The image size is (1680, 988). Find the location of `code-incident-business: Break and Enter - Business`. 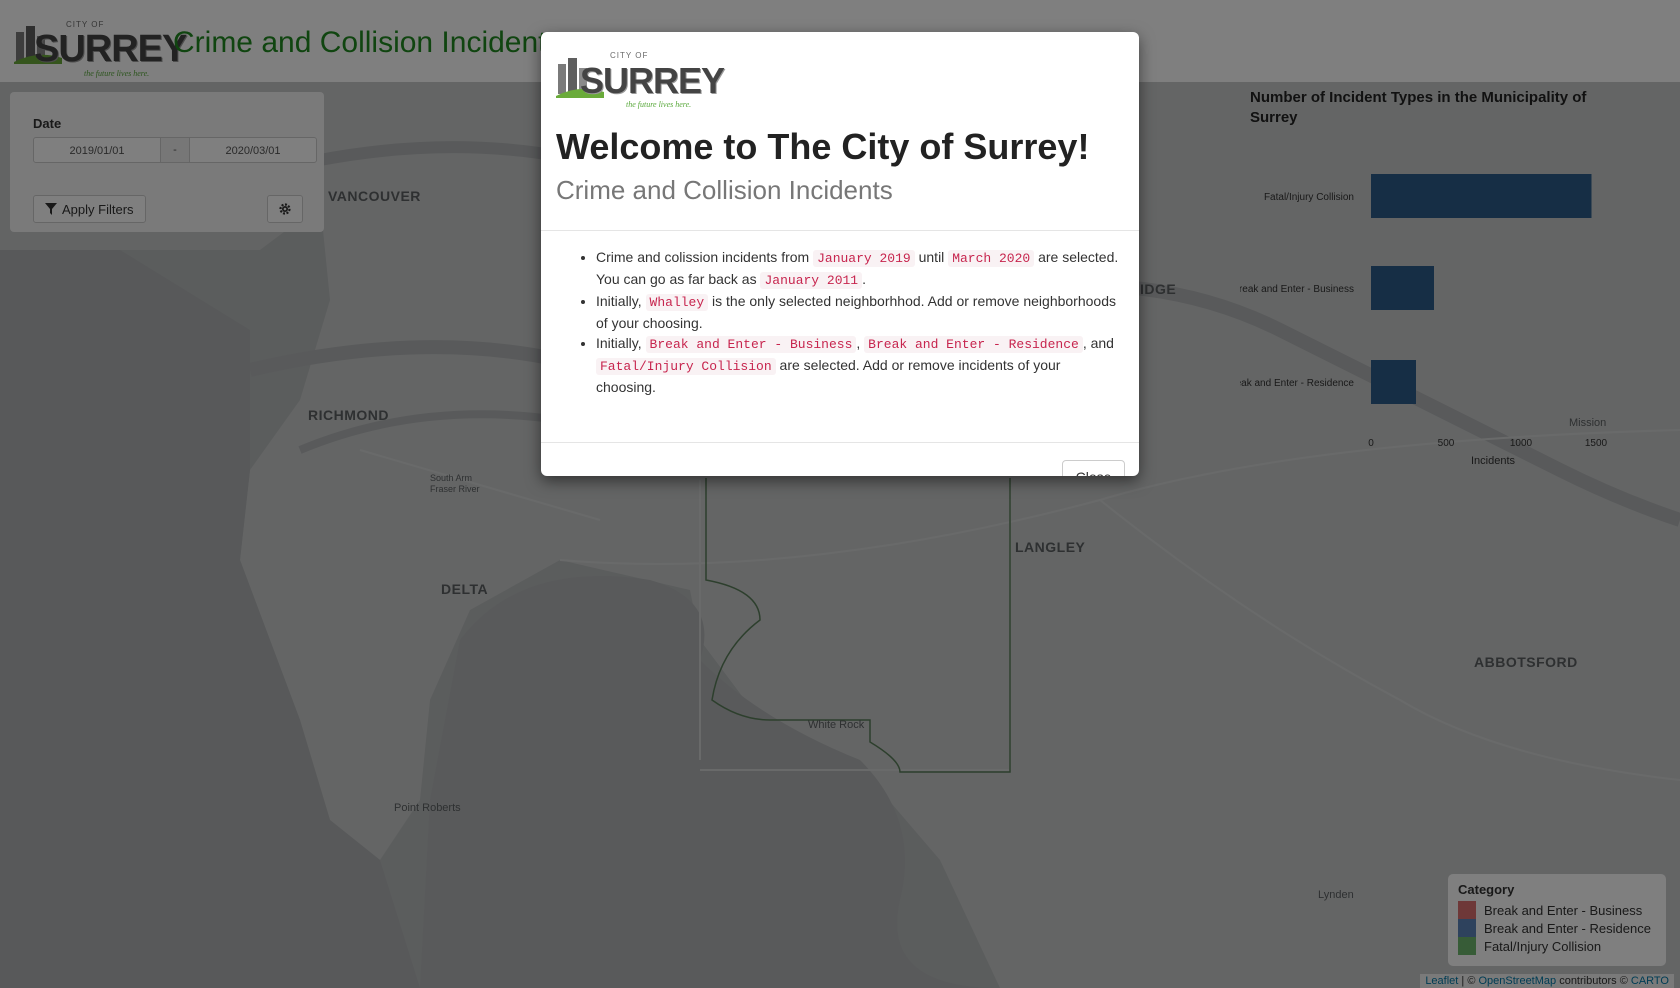

code-incident-business: Break and Enter - Business is located at coordinates (751, 344).